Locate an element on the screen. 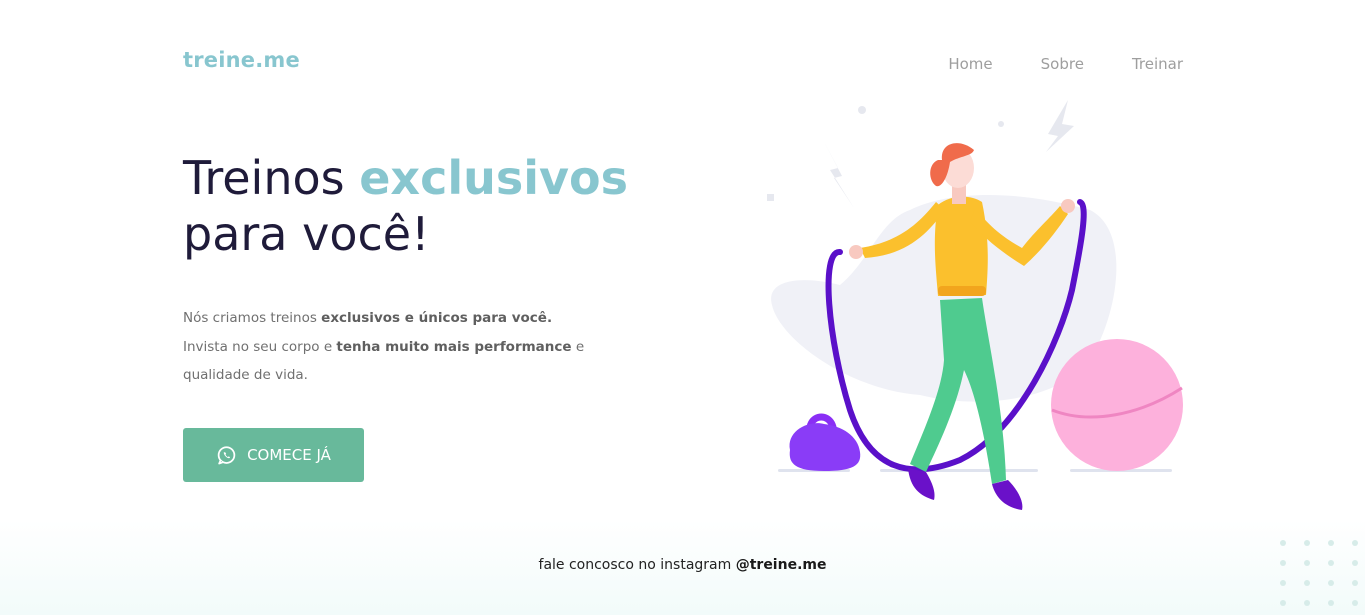 This screenshot has width=1365, height=615. exercise-ball is located at coordinates (1117, 405).